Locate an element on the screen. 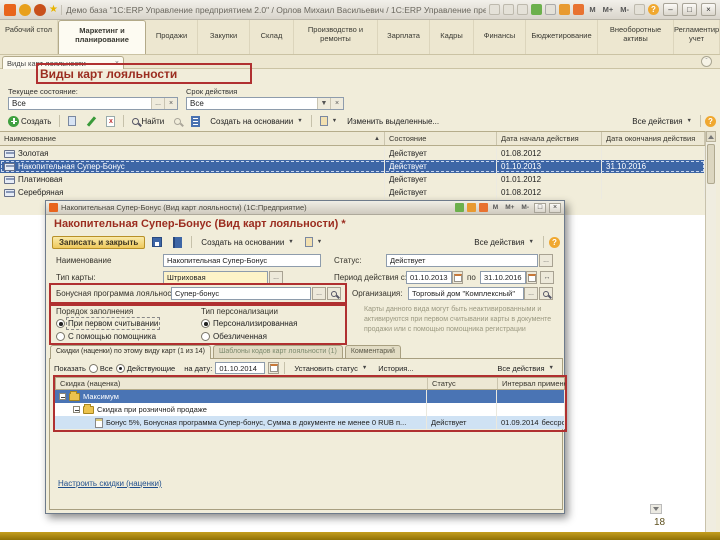  list-settings-button is located at coordinates (195, 121).